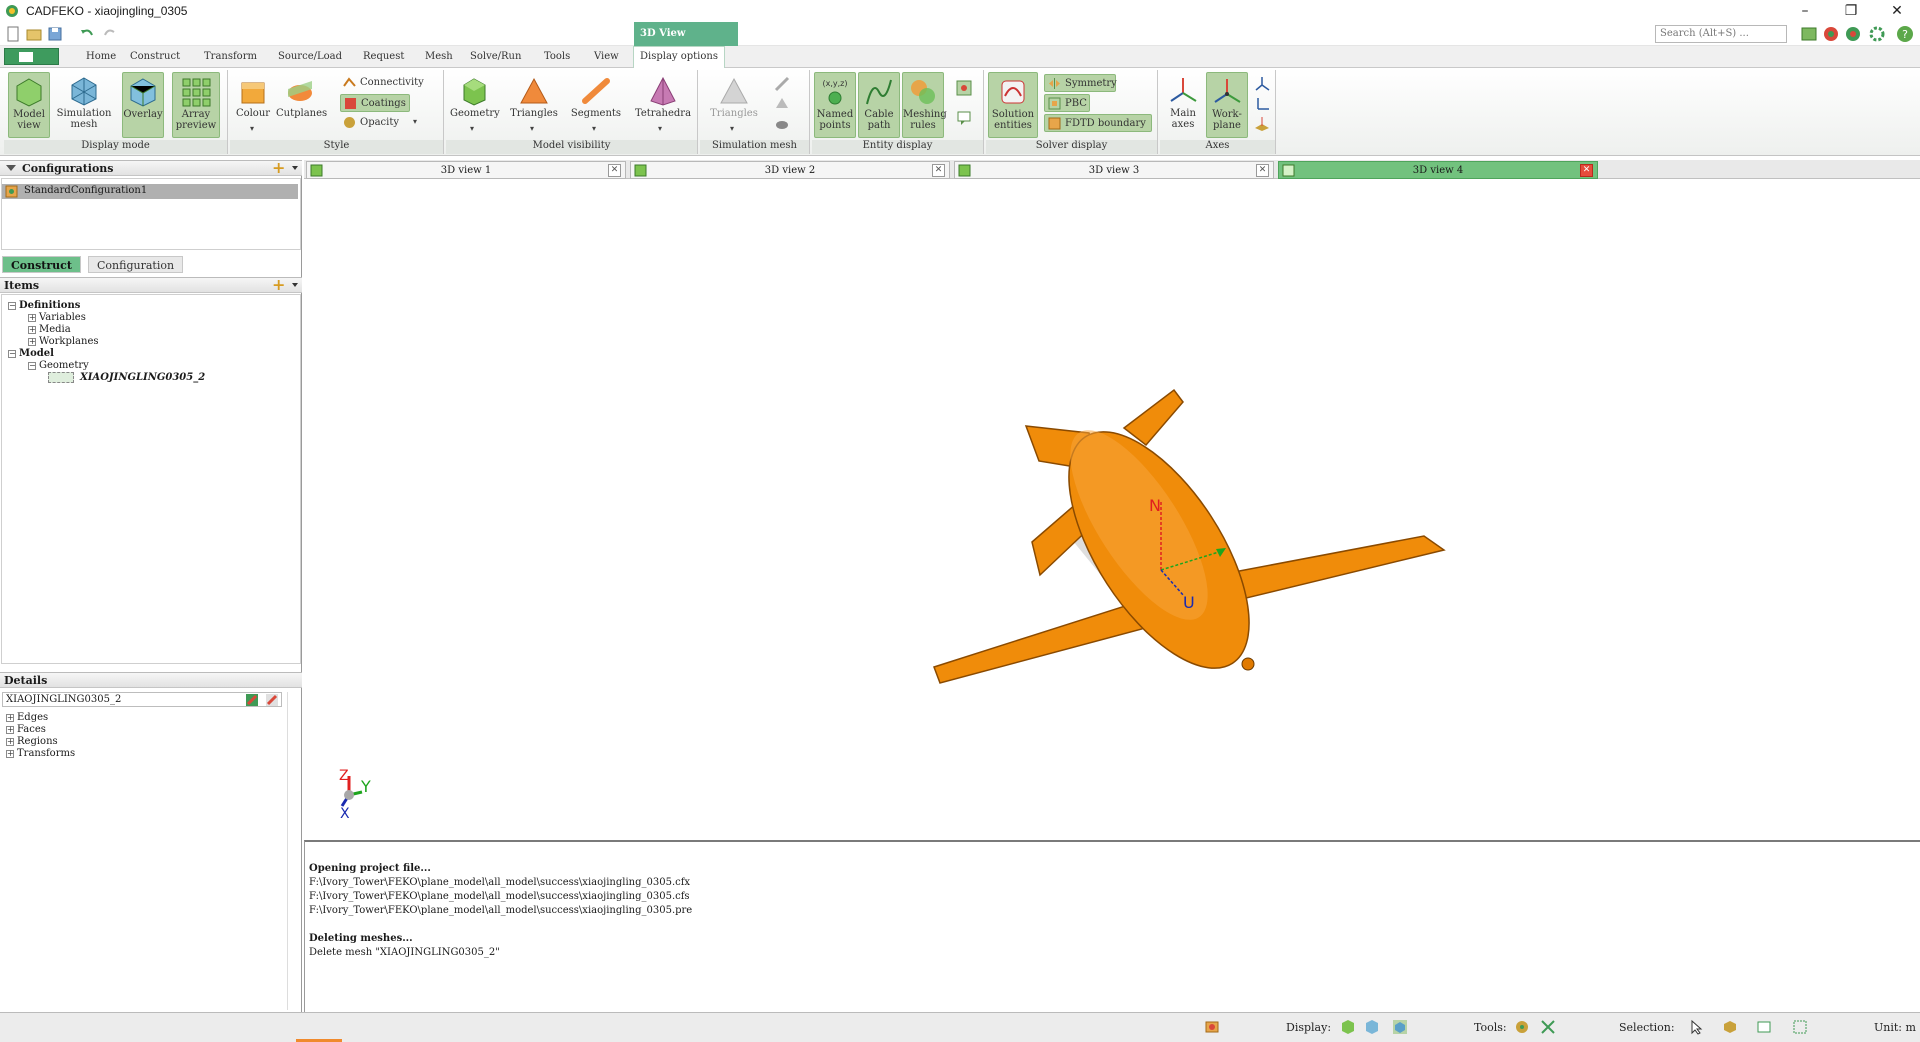  Describe the element at coordinates (1905, 34) in the screenshot. I see `help-icon: ?` at that location.